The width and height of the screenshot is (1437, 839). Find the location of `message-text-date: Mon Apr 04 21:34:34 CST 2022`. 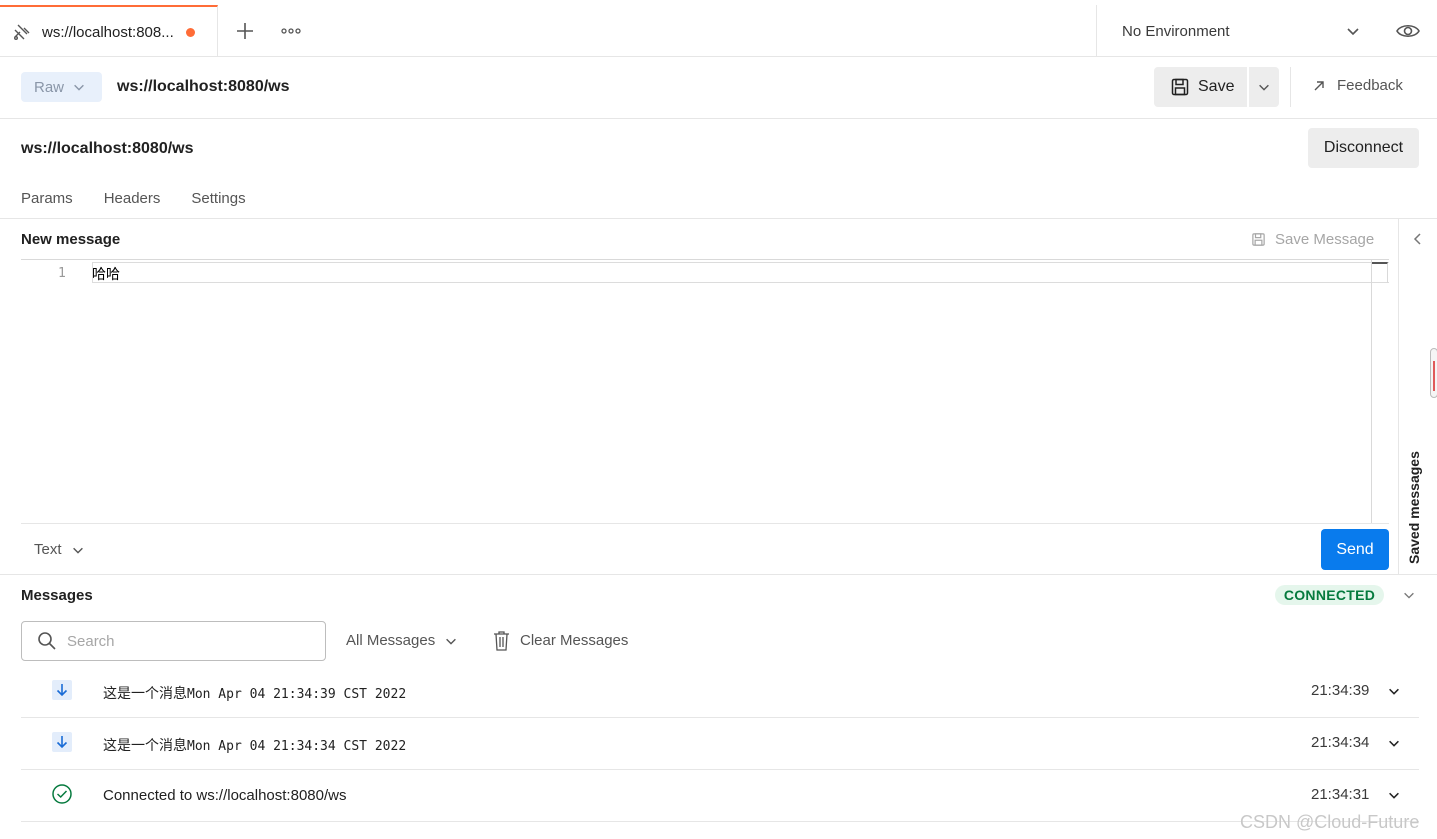

message-text-date: Mon Apr 04 21:34:34 CST 2022 is located at coordinates (297, 746).